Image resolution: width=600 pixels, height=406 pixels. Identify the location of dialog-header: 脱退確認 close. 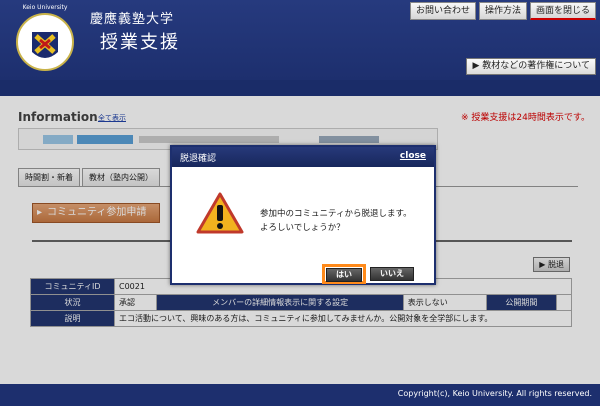
(303, 157).